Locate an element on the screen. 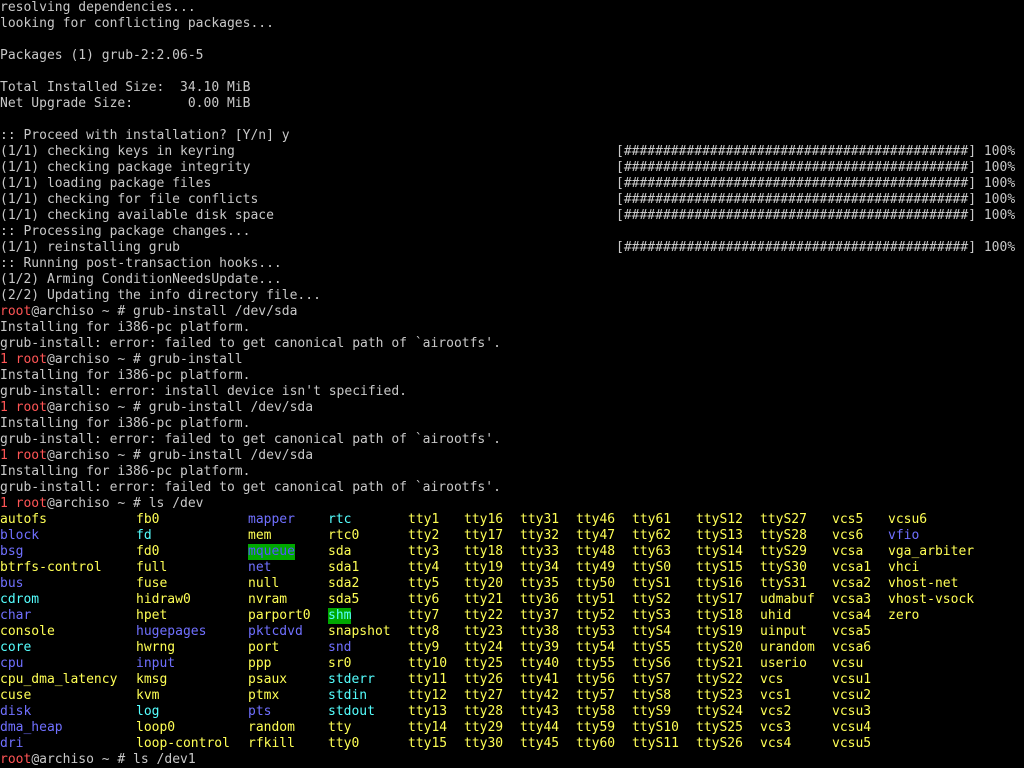 The width and height of the screenshot is (1024, 768). dev-entry: stdin is located at coordinates (348, 695).